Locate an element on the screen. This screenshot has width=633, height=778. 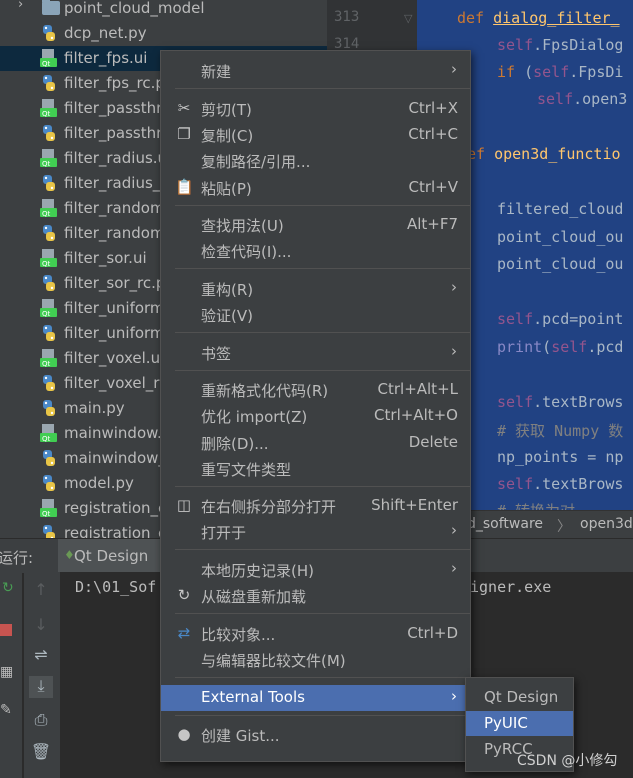
menu-item-compare-with-editor: 与编辑器比较文件(M) is located at coordinates (315, 660).